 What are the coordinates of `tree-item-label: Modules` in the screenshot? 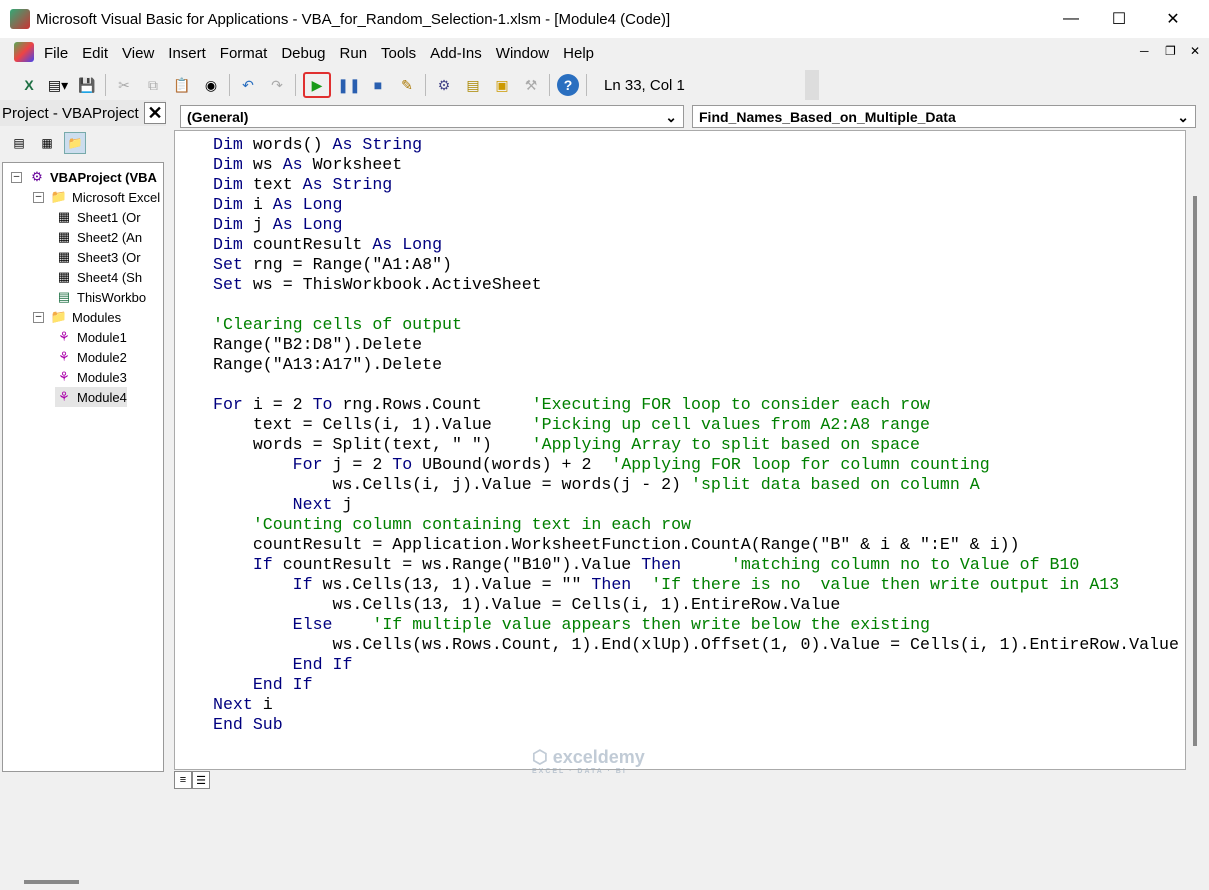 It's located at (97, 317).